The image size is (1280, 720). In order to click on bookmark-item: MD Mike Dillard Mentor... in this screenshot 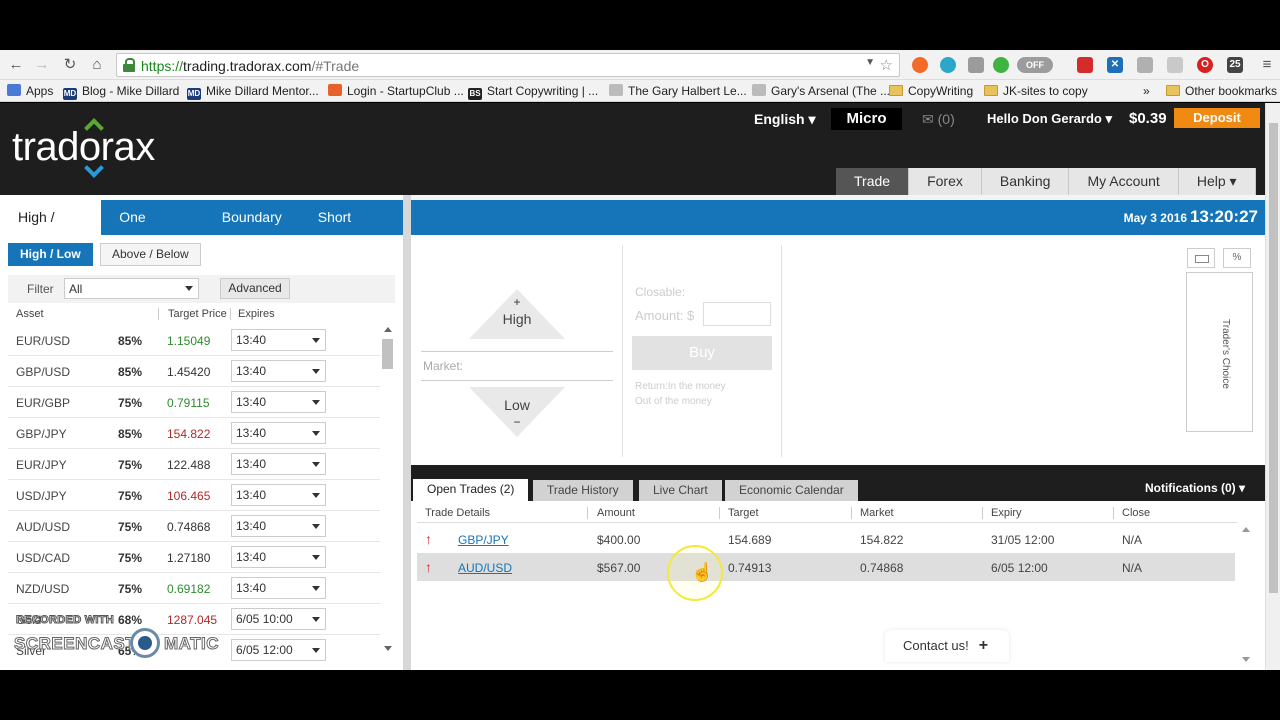, I will do `click(253, 92)`.